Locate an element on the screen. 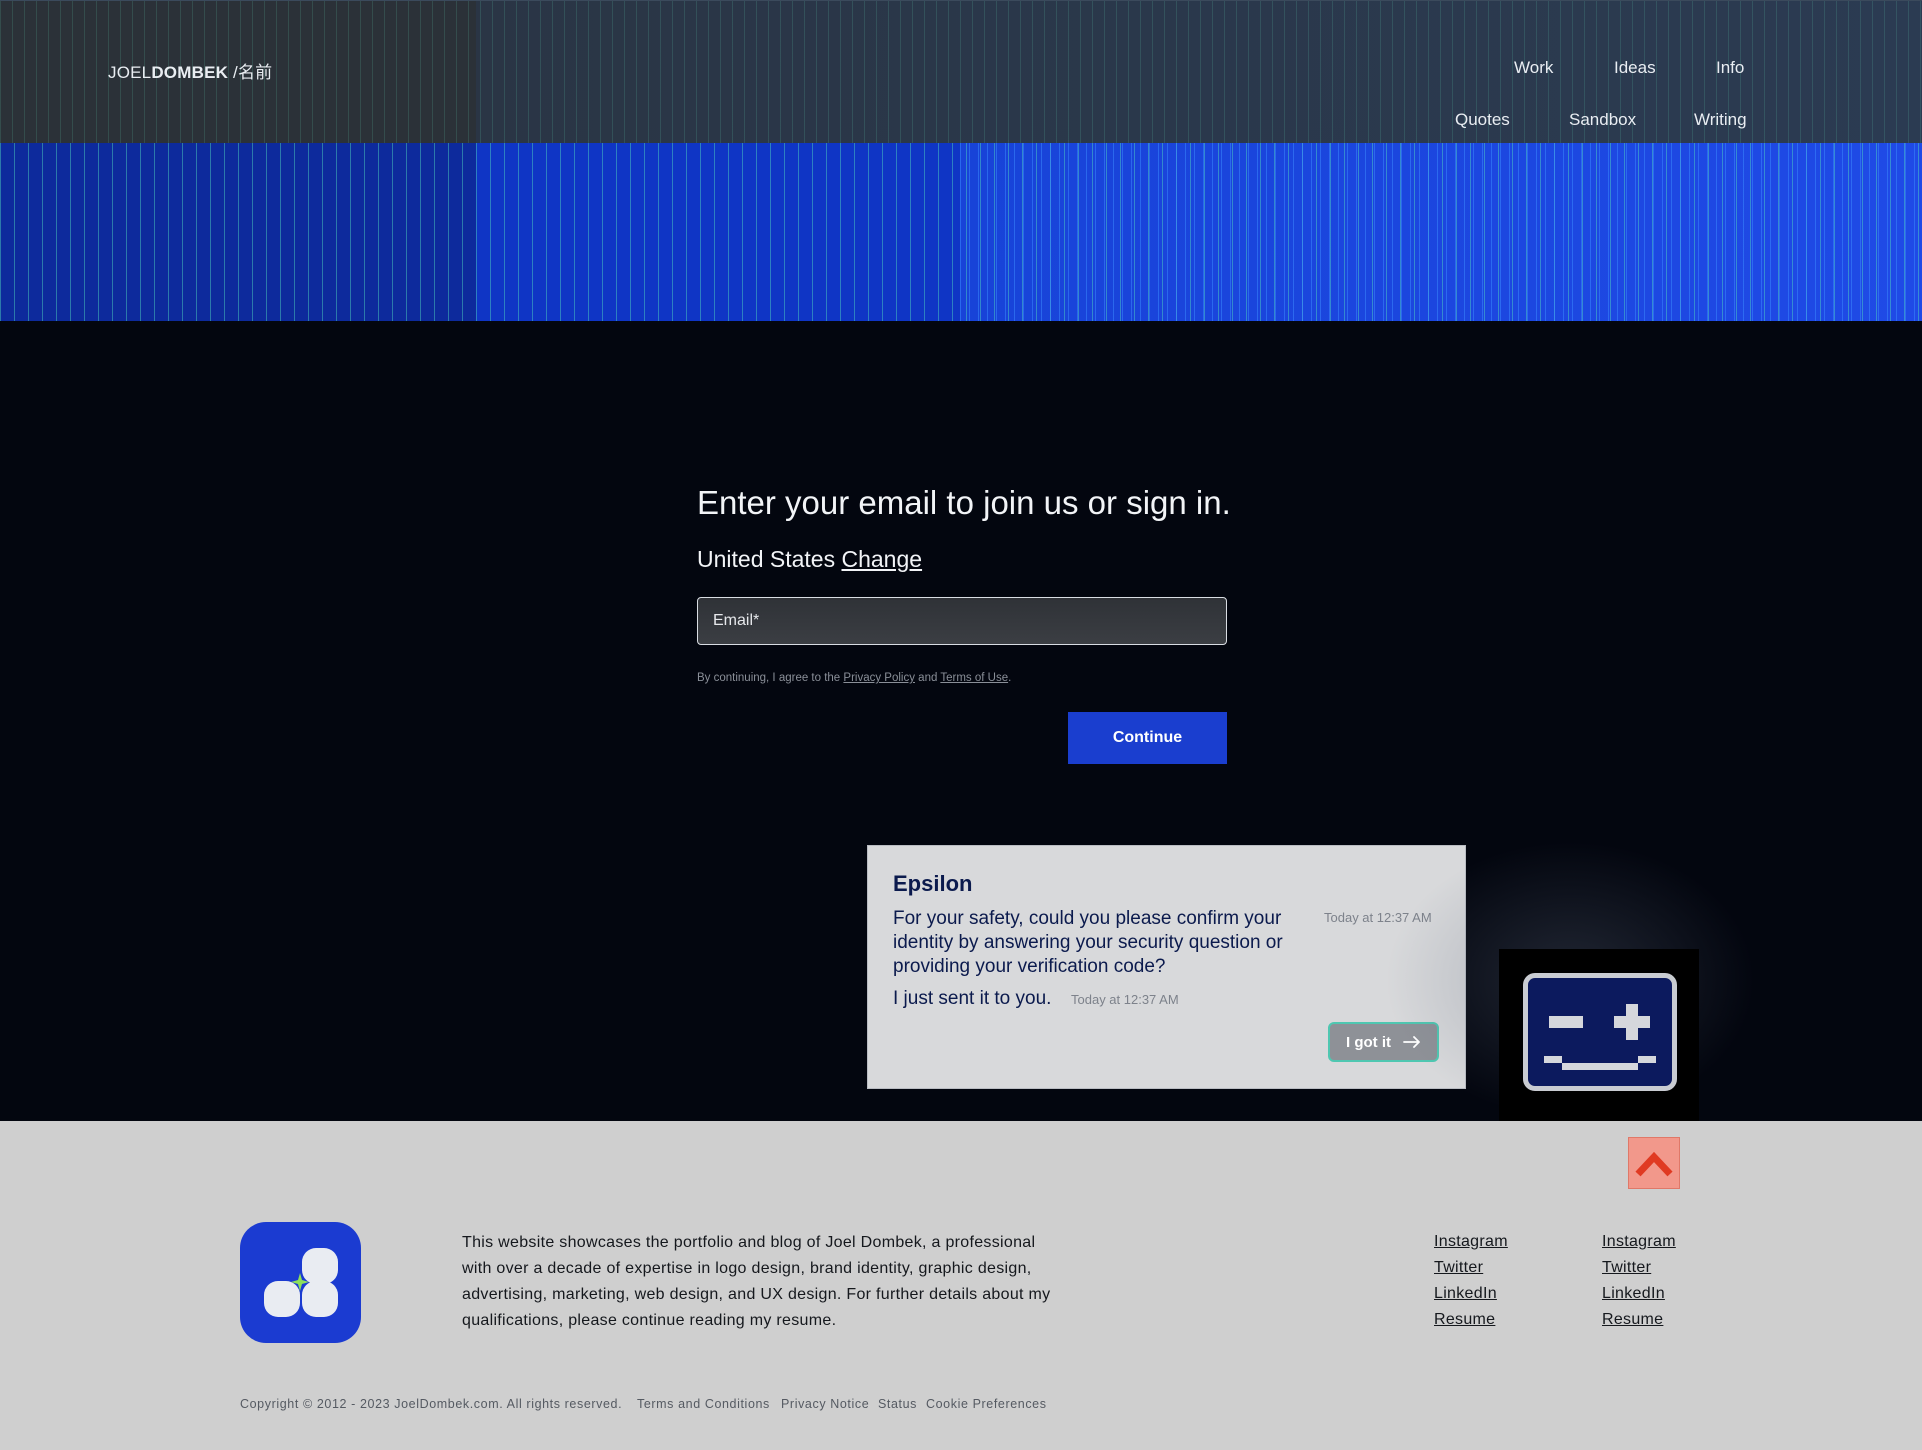 Image resolution: width=1922 pixels, height=1450 pixels. terms-and-conditions-link: Terms and Conditions is located at coordinates (703, 1404).